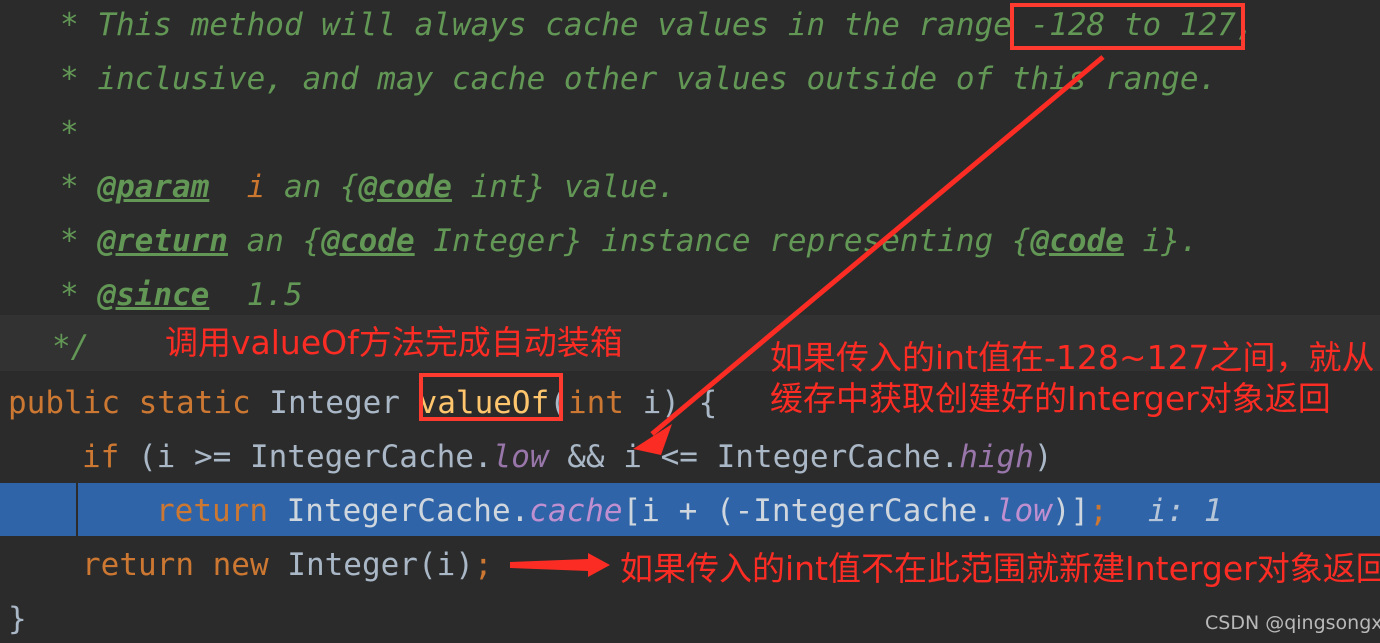 This screenshot has width=1380, height=643. Describe the element at coordinates (256, 295) in the screenshot. I see `javadoc-since-value: 1.5` at that location.